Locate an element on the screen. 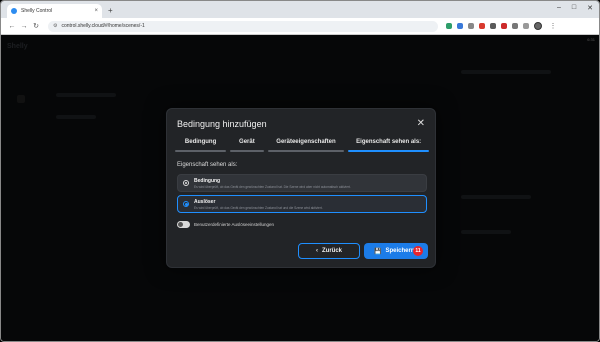  custom-trigger-settings-row: Benutzerdefinierte Auslöseeinstellungen is located at coordinates (225, 224).